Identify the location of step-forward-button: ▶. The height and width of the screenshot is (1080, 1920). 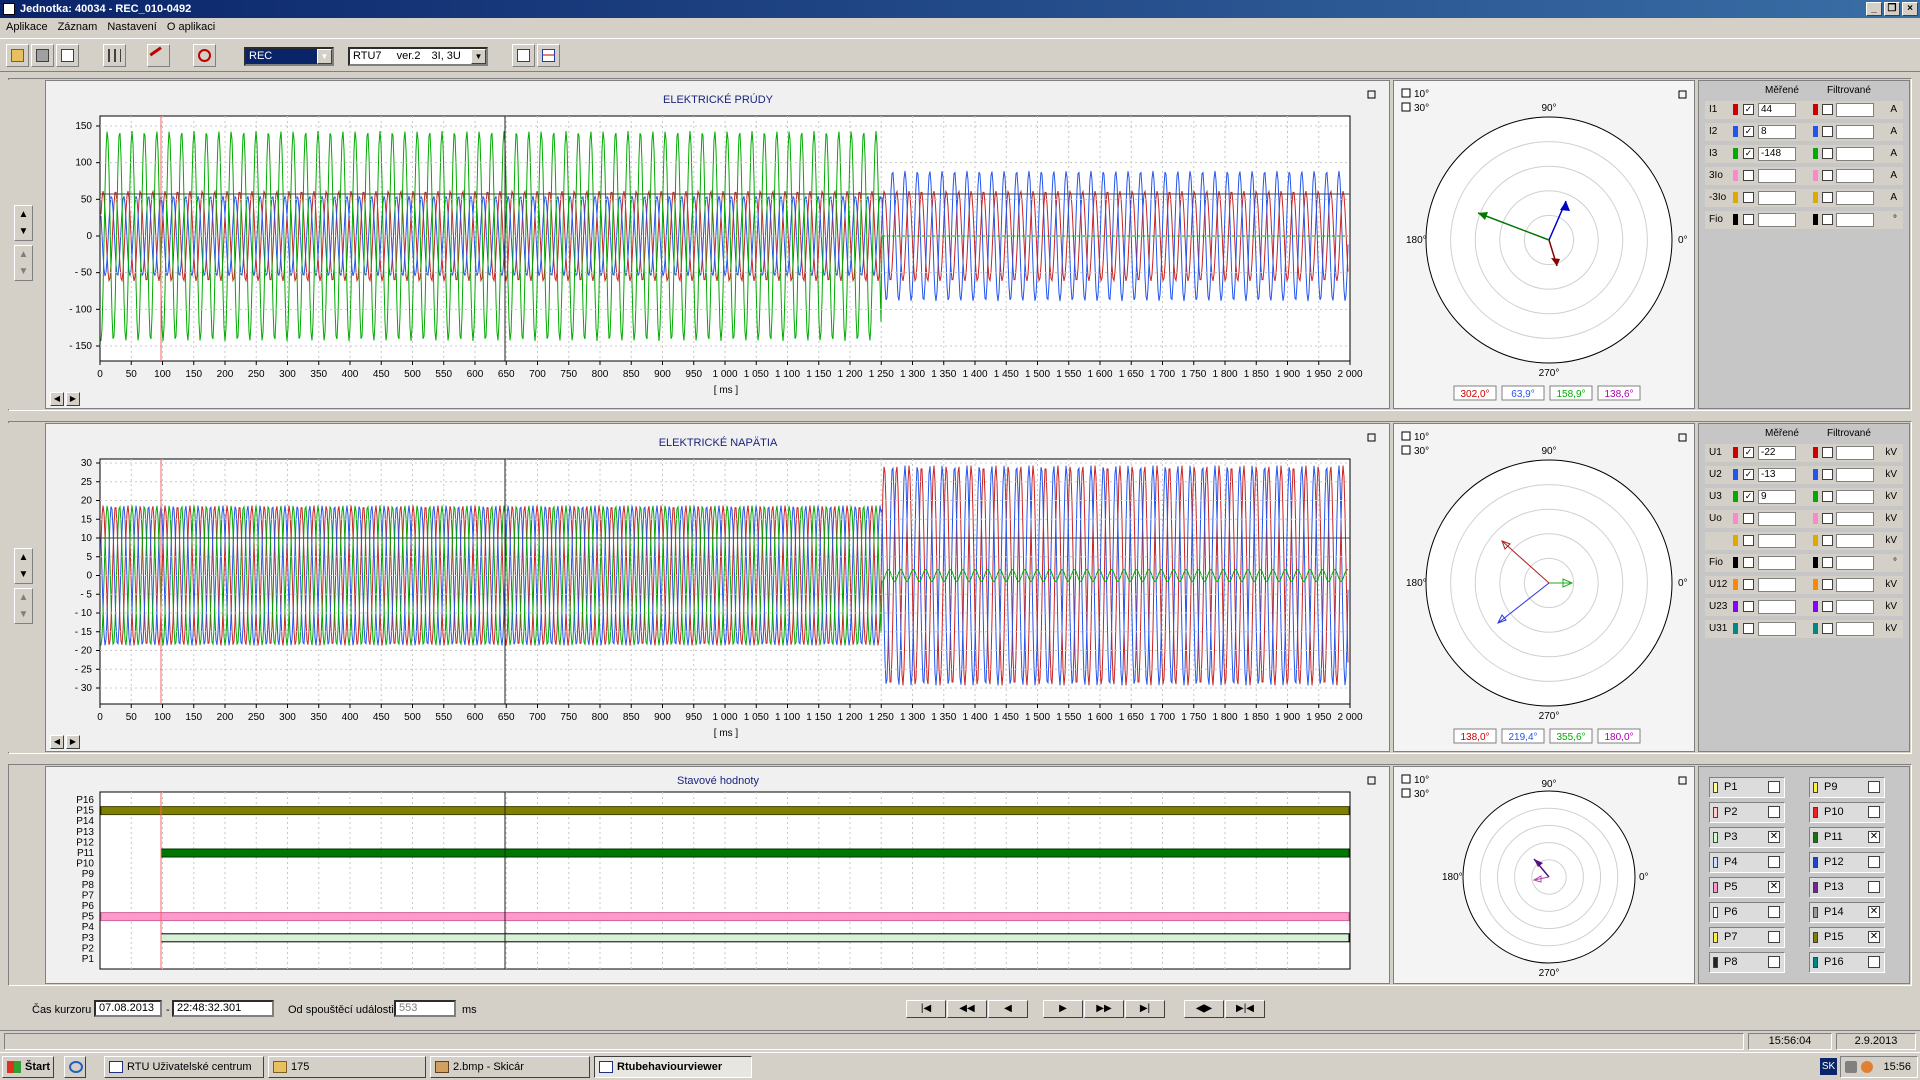
(1063, 1009).